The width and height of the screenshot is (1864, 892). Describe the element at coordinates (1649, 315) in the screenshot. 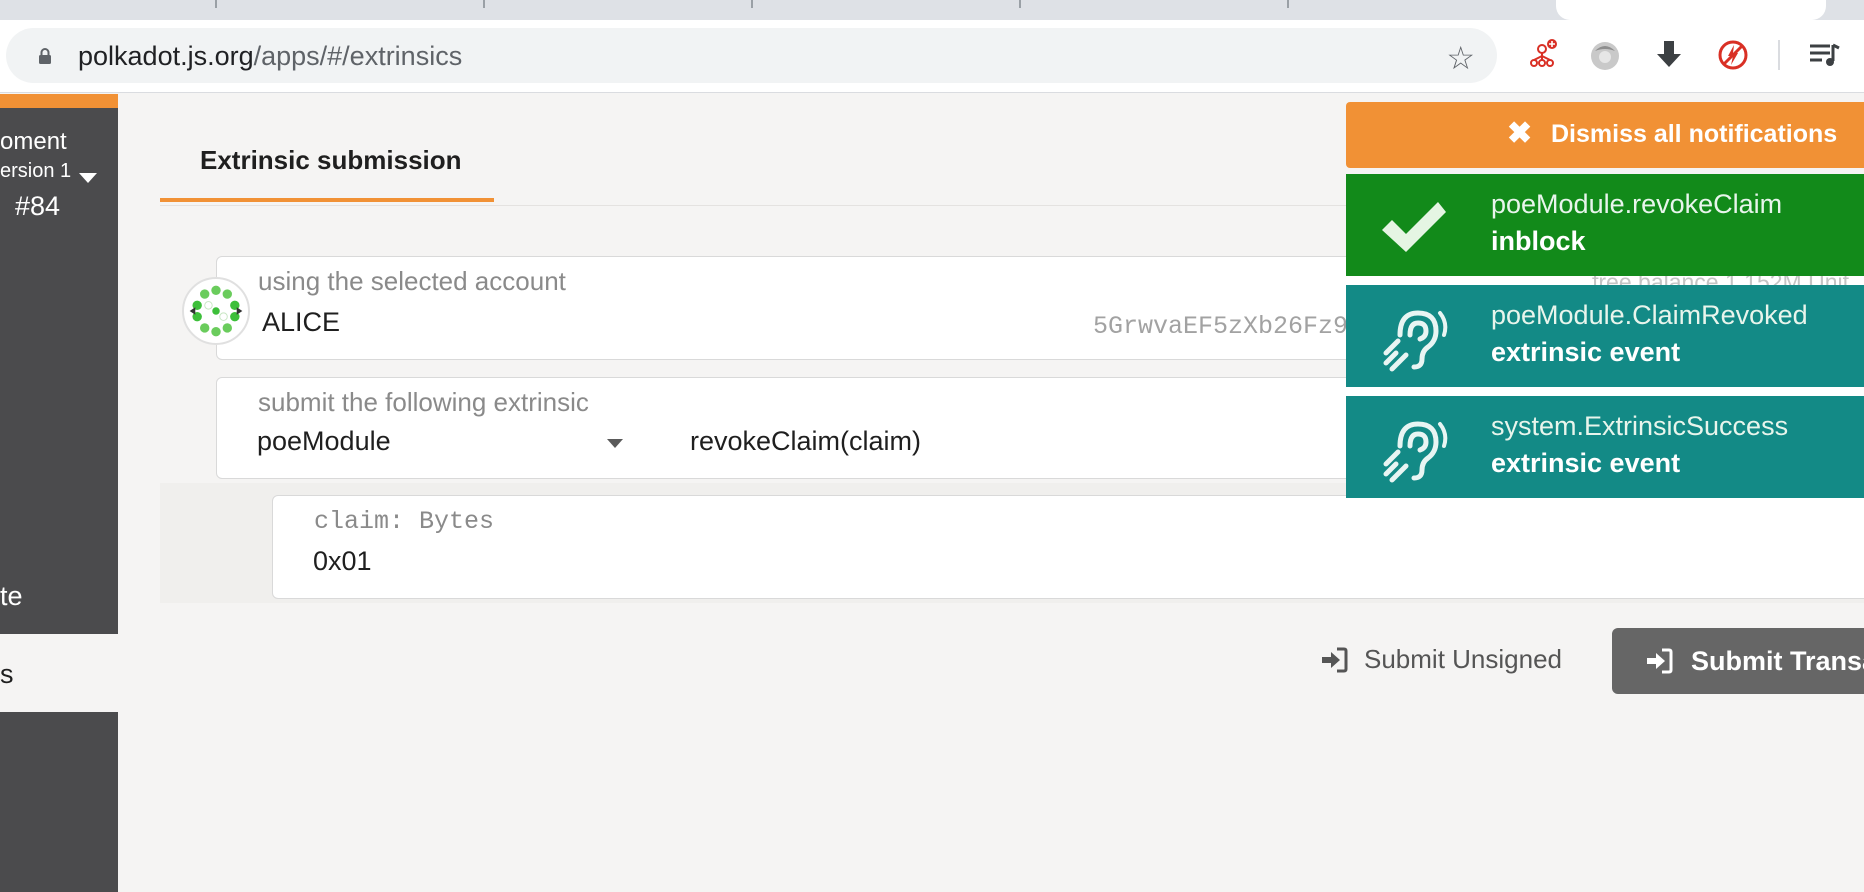

I see `notification-action: poeModule.ClaimRevoked` at that location.